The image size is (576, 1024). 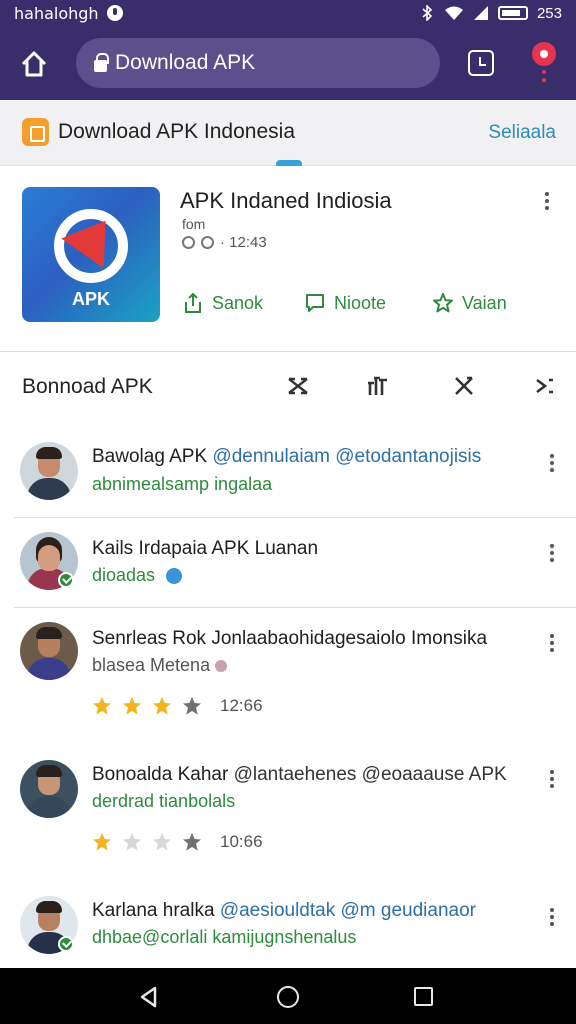 What do you see at coordinates (544, 54) in the screenshot?
I see `notification-pin-icon` at bounding box center [544, 54].